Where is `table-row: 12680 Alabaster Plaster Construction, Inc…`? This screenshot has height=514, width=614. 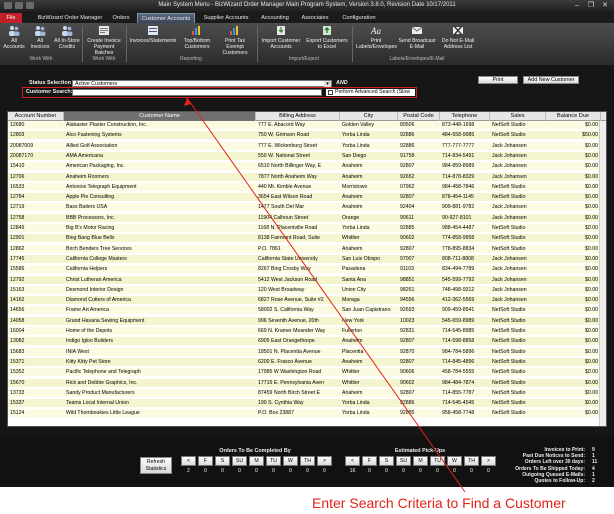 table-row: 12680 Alabaster Plaster Construction, Inc… is located at coordinates (307, 125).